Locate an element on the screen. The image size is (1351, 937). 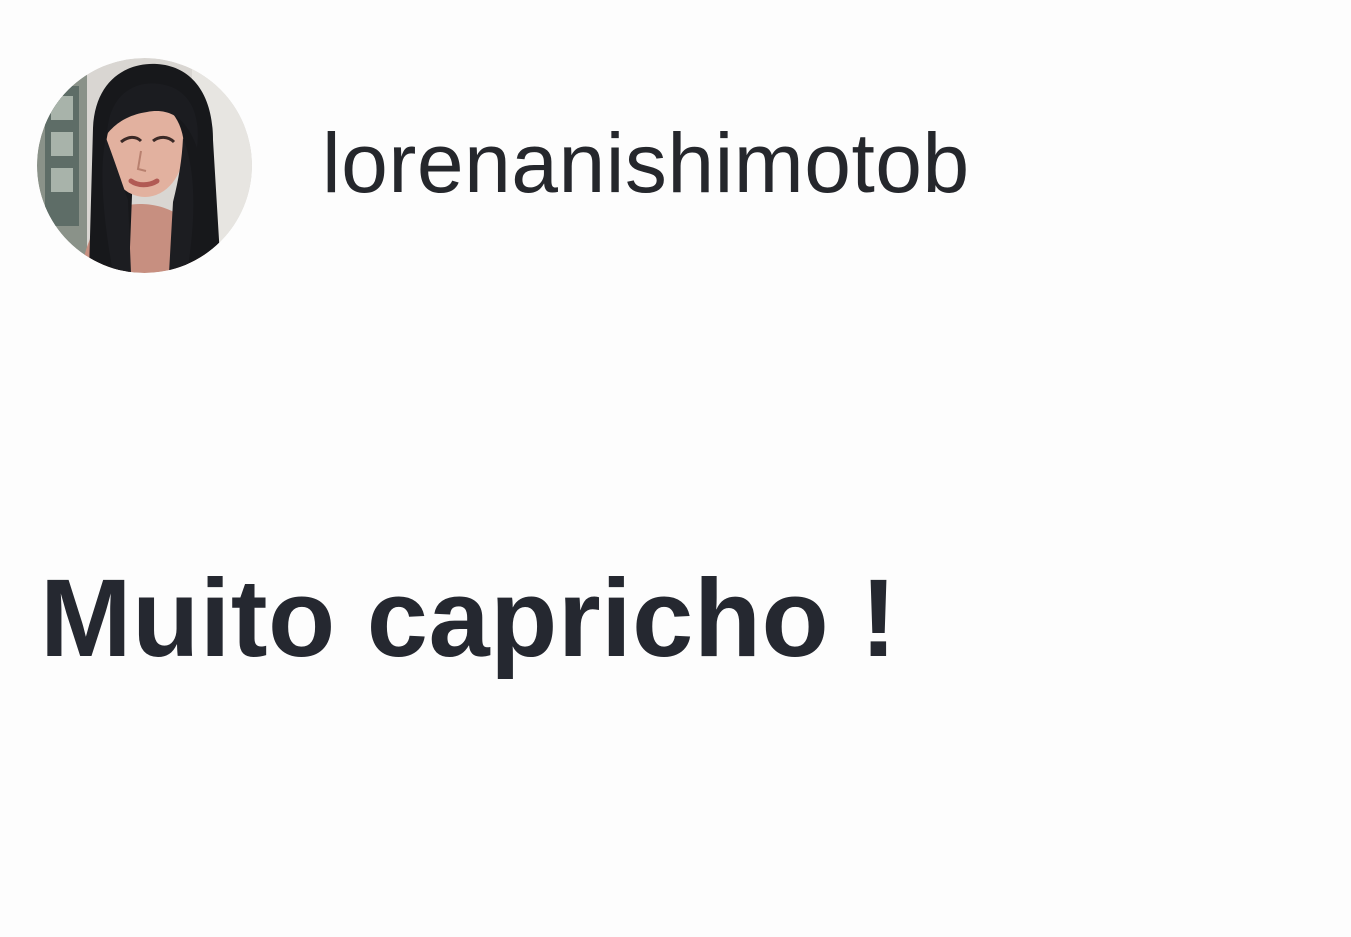
avatar is located at coordinates (144, 165).